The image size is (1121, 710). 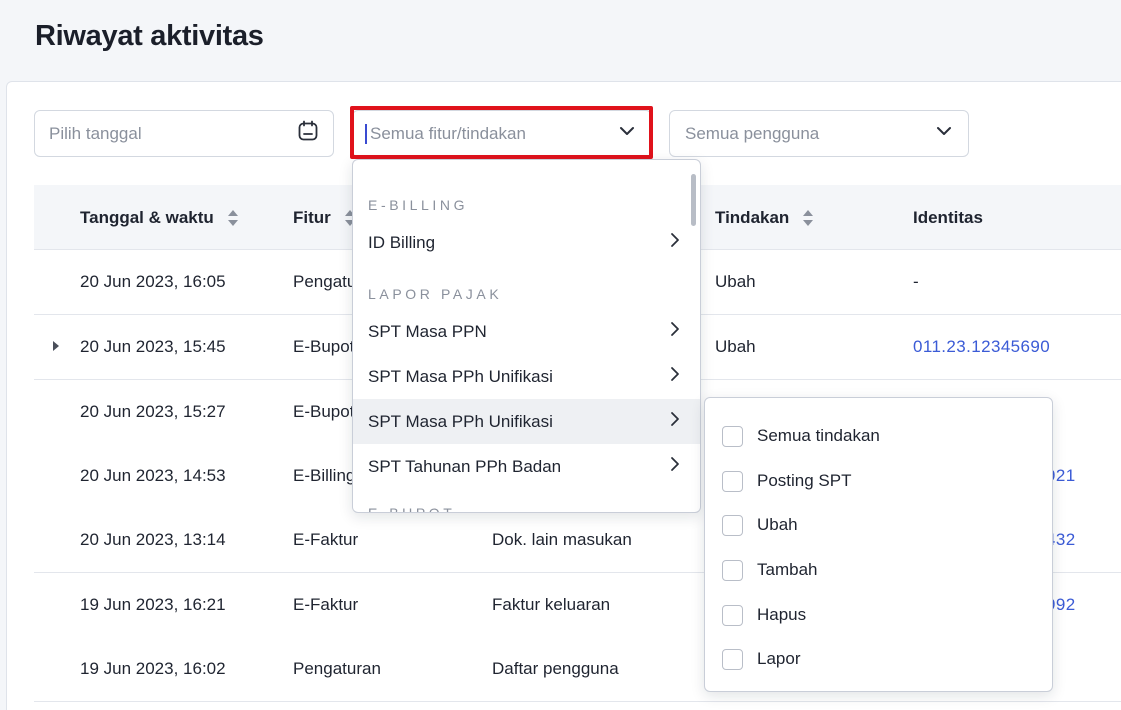 I want to click on row-feature: Pengaturan, so click(x=337, y=668).